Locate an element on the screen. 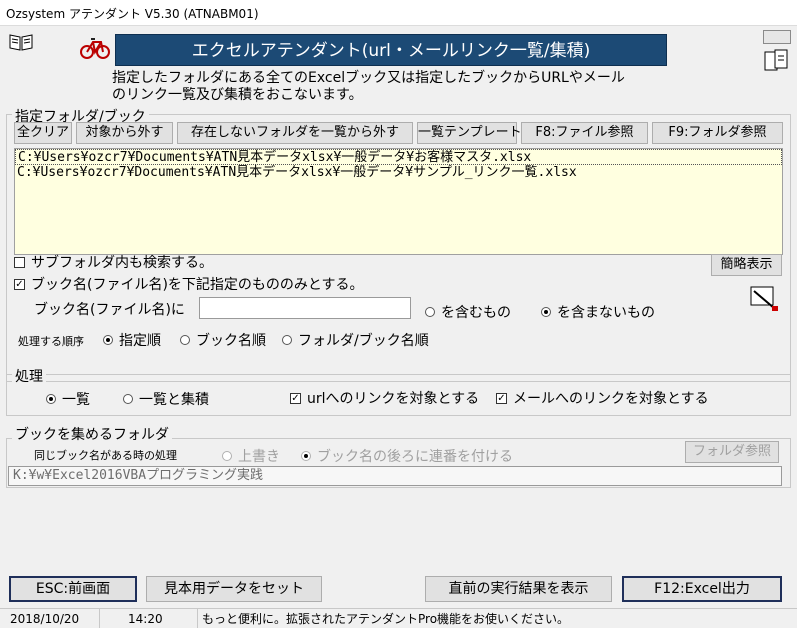 Image resolution: width=797 pixels, height=628 pixels. contains-radio: を含むもの is located at coordinates (468, 312).